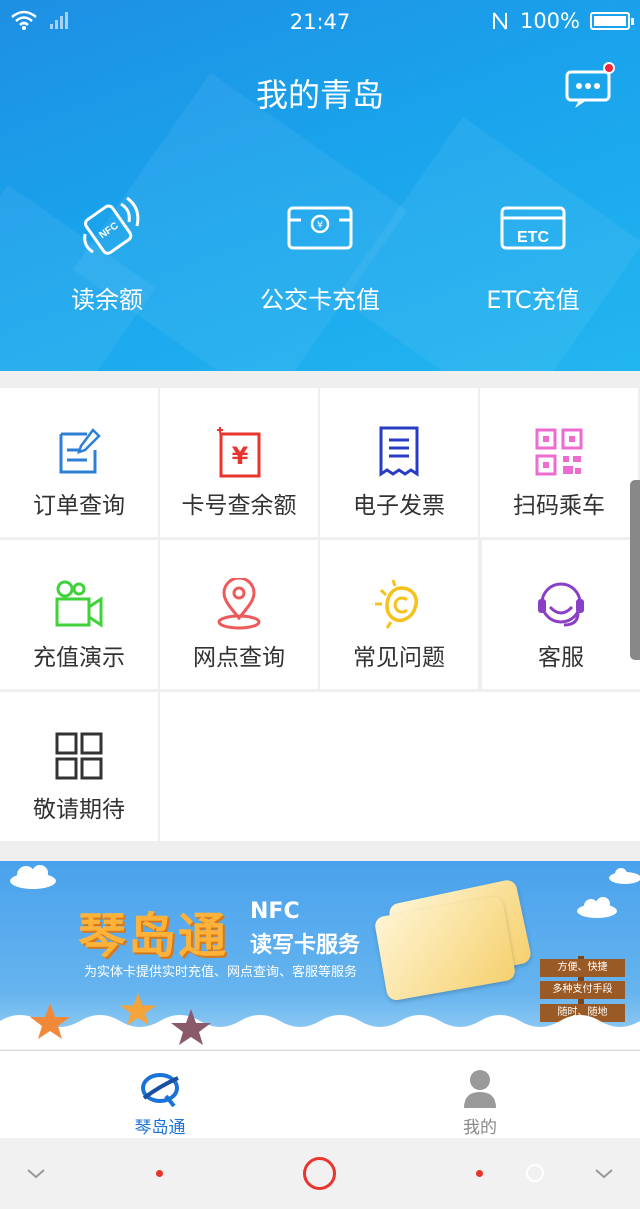  I want to click on recharge-demo-button: 充值演示, so click(79, 614).